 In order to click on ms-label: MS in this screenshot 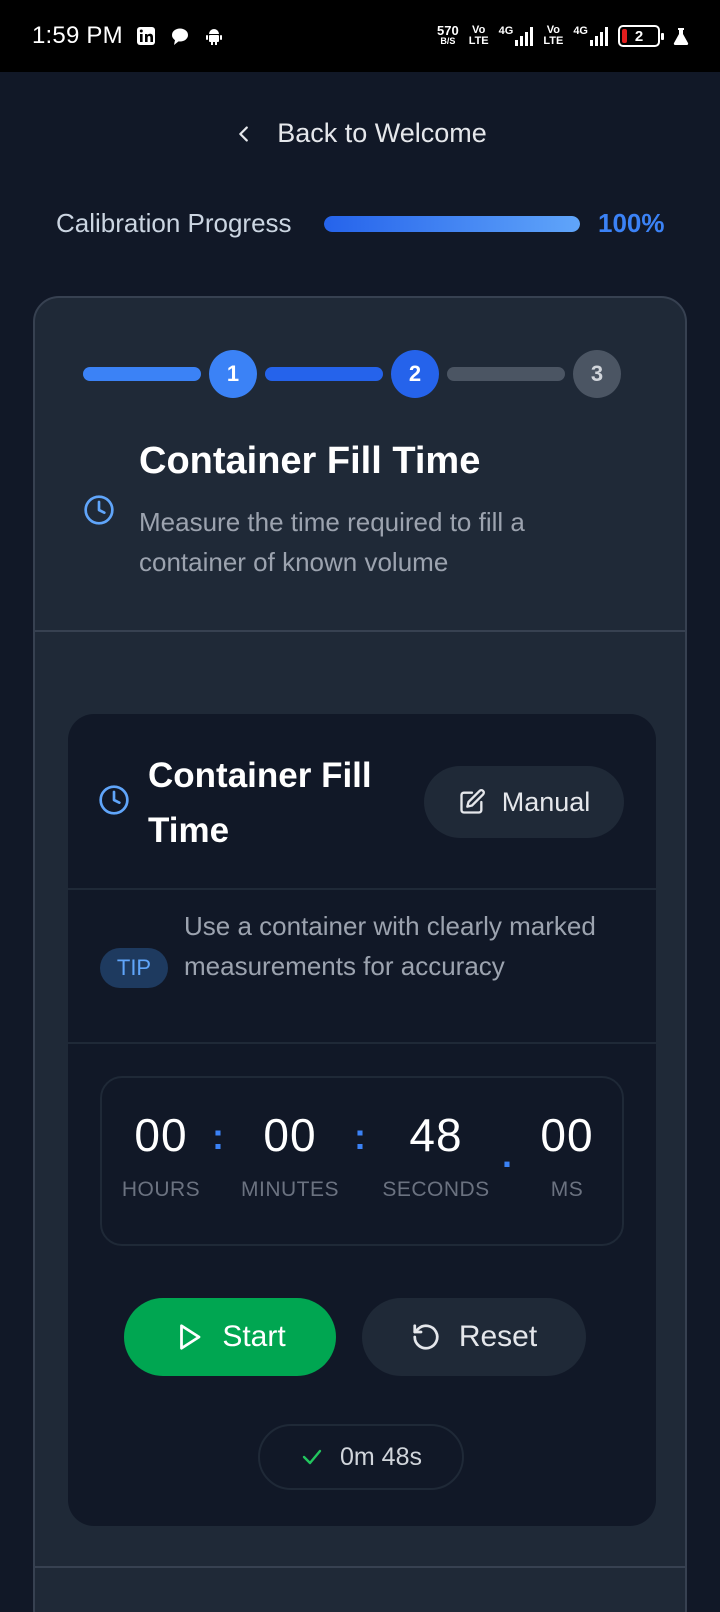, I will do `click(567, 1189)`.